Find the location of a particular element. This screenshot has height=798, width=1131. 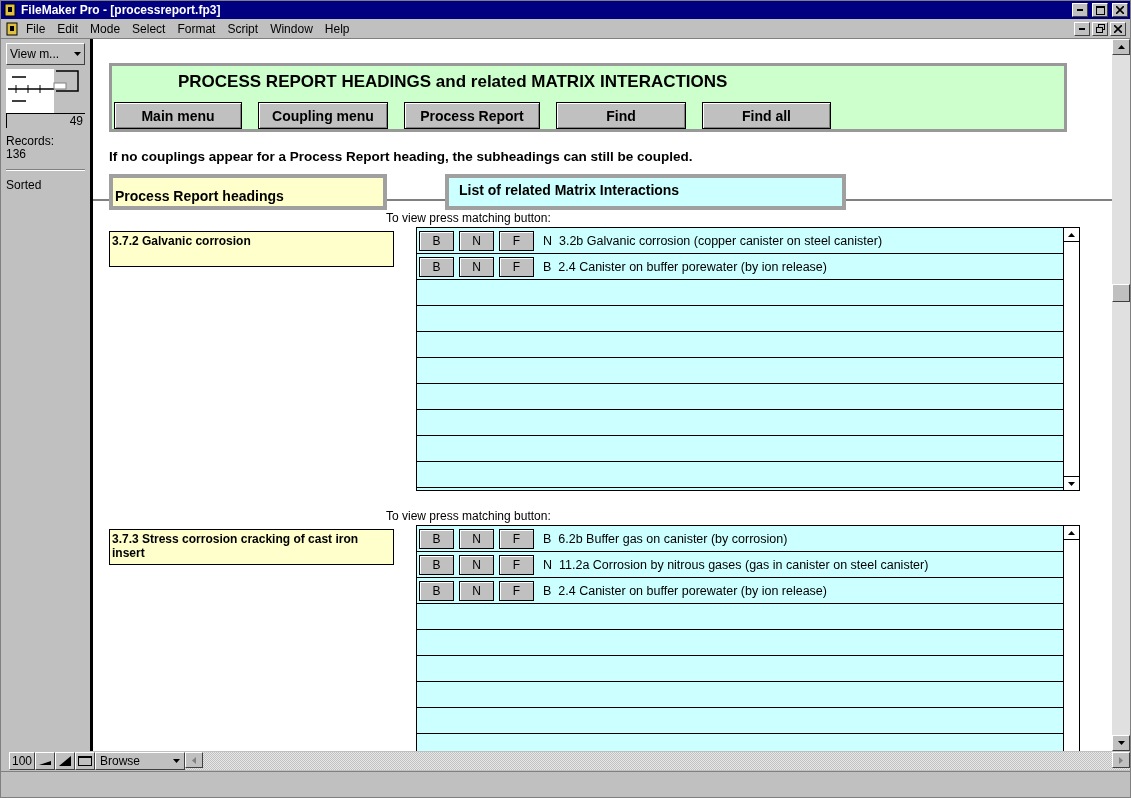

layout-button: Main menu is located at coordinates (178, 115).